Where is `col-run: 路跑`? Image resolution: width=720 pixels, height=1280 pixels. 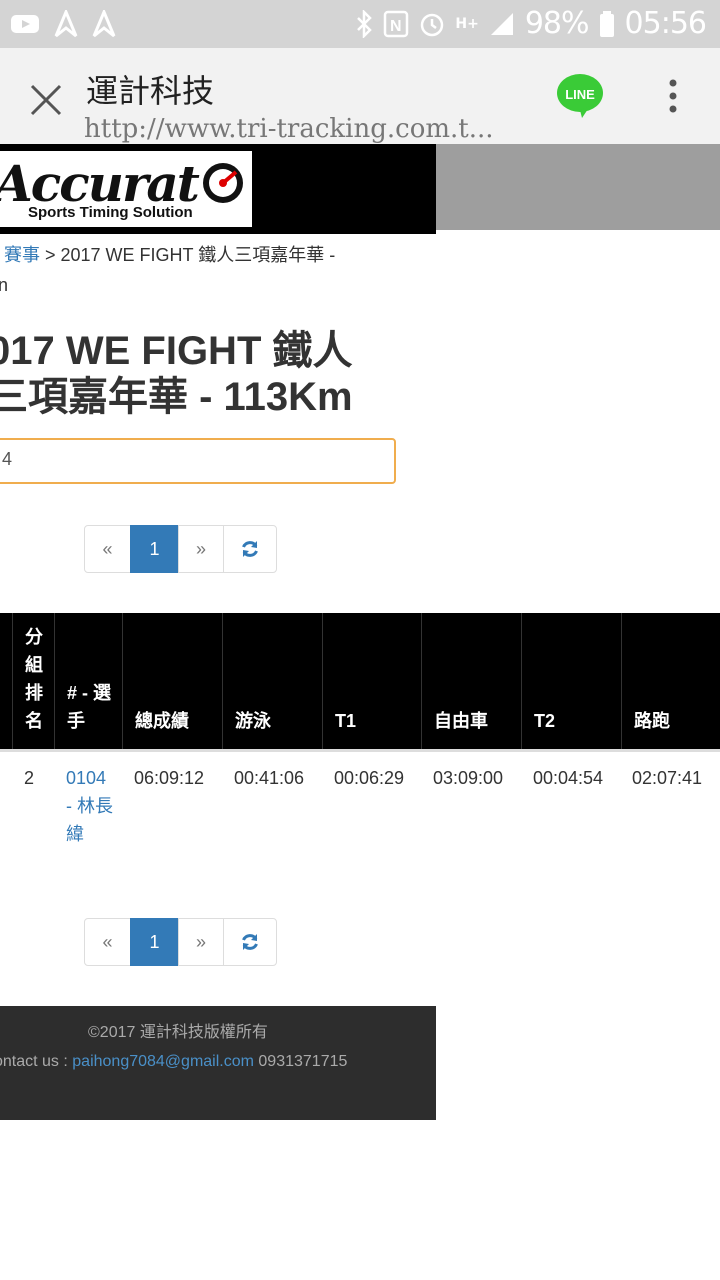 col-run: 路跑 is located at coordinates (670, 681).